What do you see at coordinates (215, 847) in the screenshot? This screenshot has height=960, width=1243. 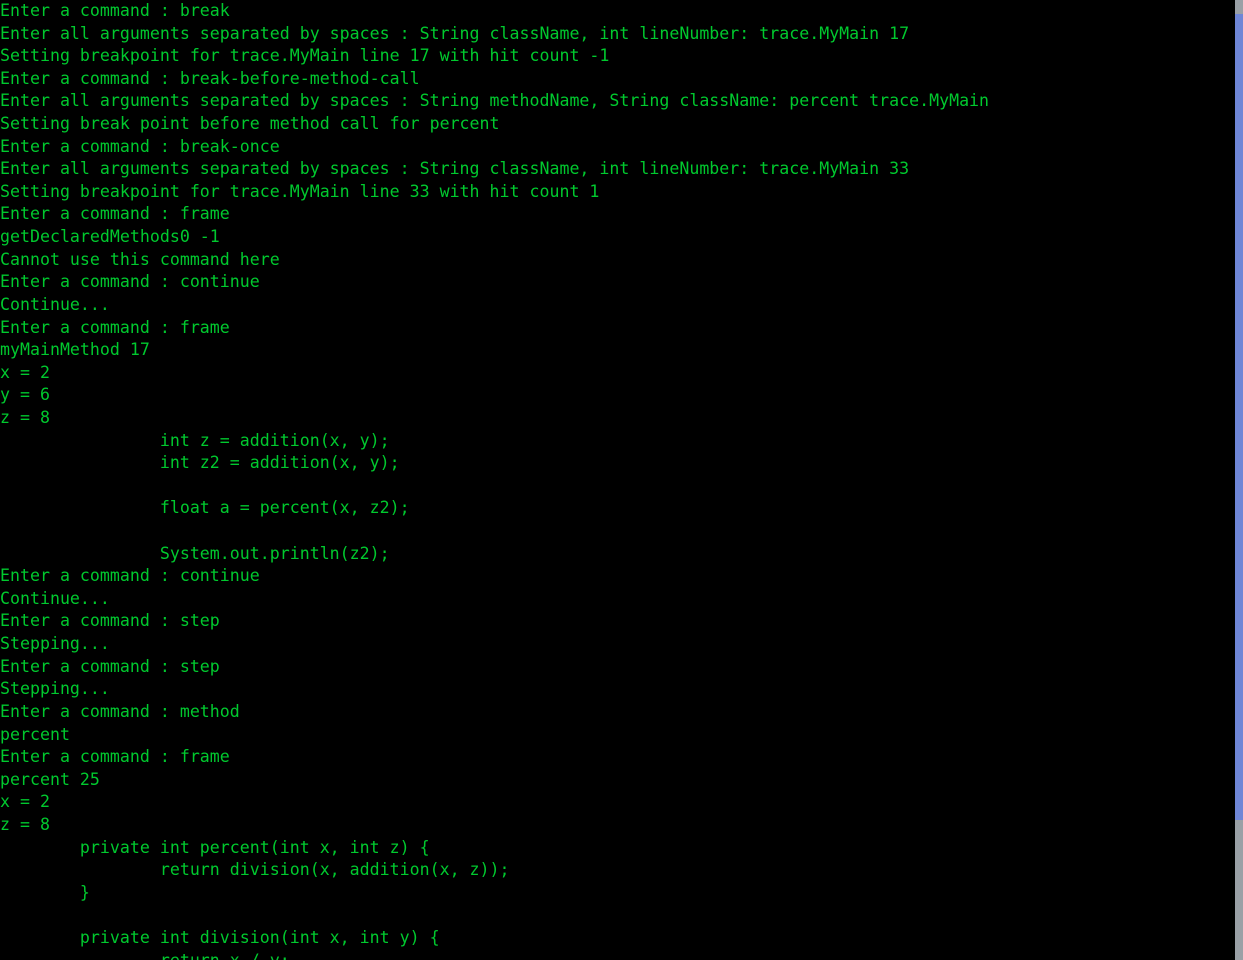 I see `console-line: private int percent(int x, int z) {` at bounding box center [215, 847].